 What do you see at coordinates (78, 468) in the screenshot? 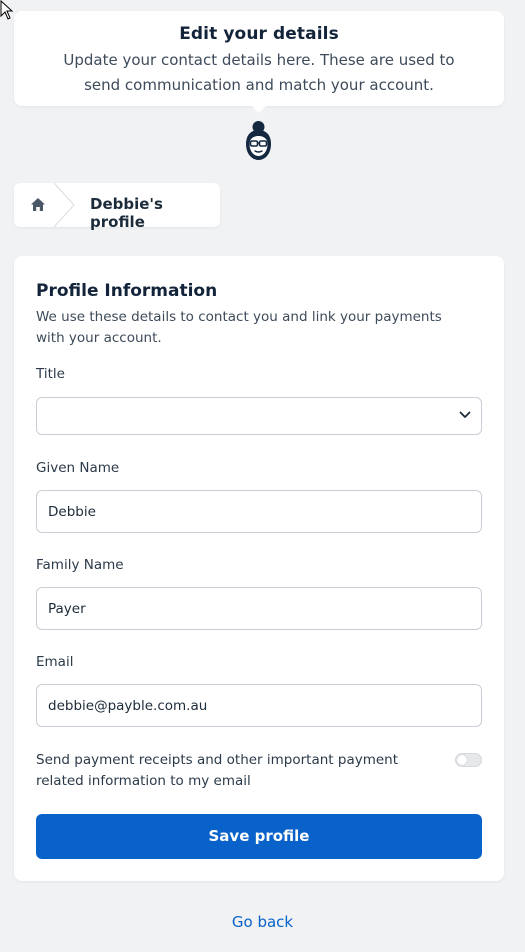
I see `given-name-label: Given Name` at bounding box center [78, 468].